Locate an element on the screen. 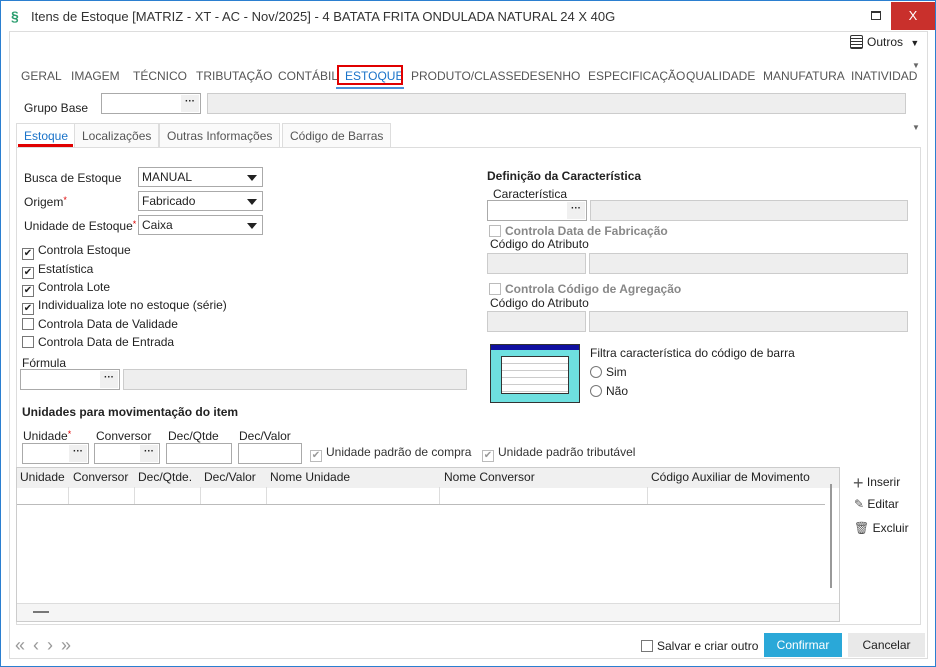  tabs-scroll-icon: ▼ is located at coordinates (916, 65).